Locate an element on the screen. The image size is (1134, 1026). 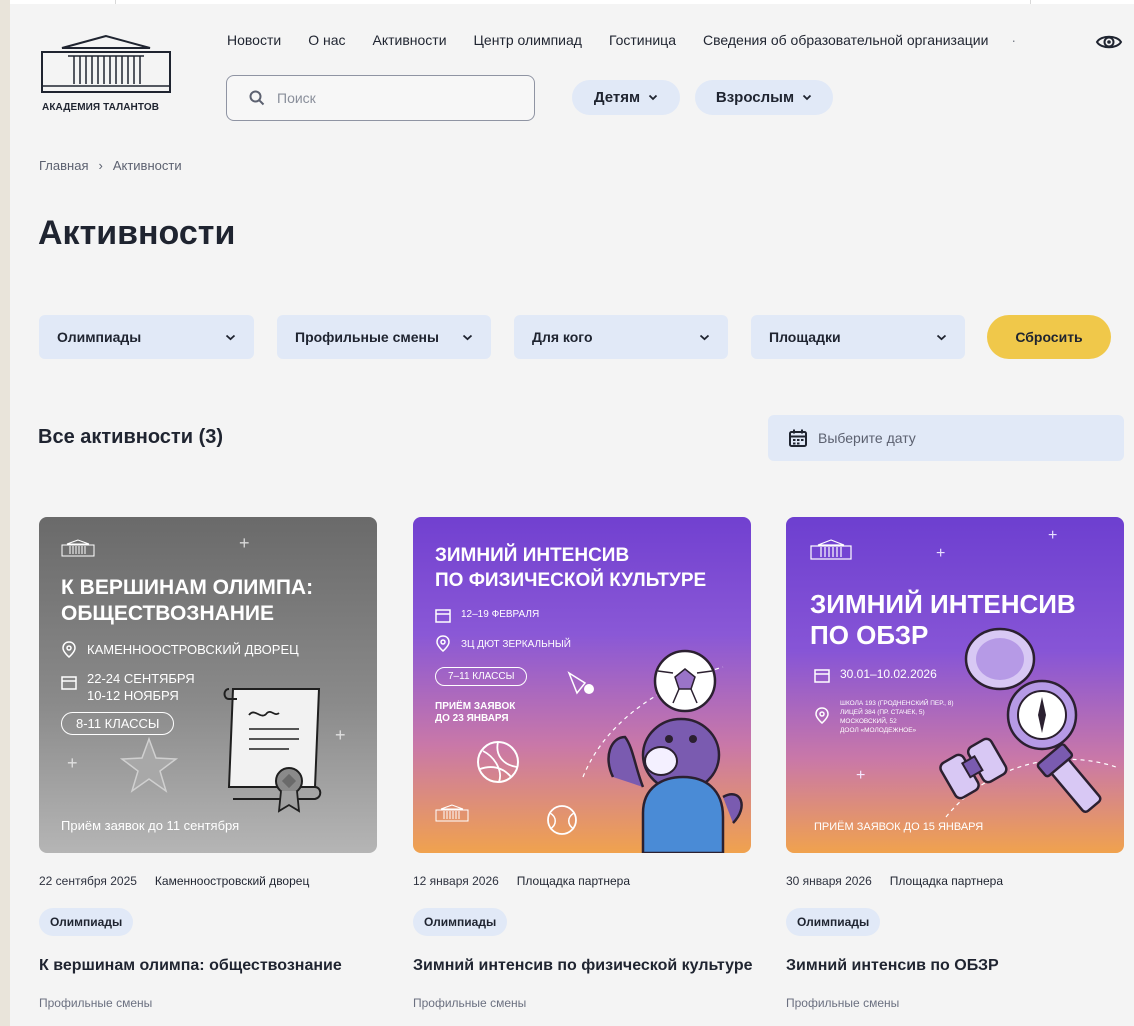
search-icon is located at coordinates (257, 98).